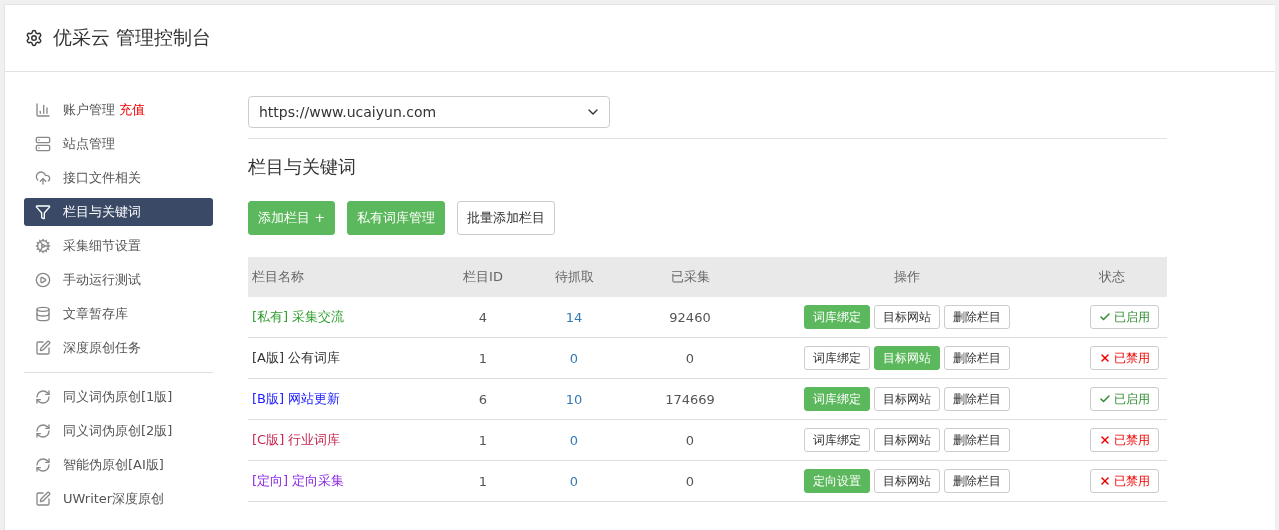 The image size is (1279, 530). I want to click on sidebar-item: 手动运行测试, so click(118, 280).